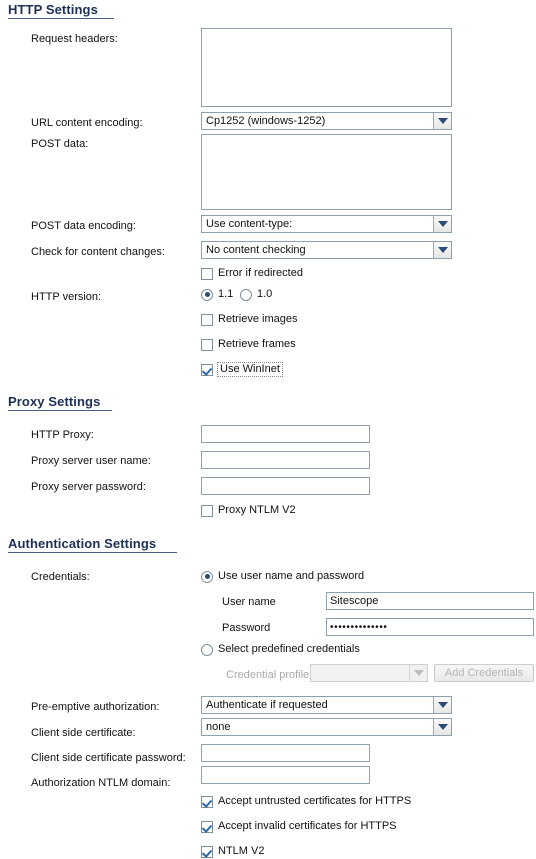  I want to click on checkbox-proxy-ntlm-v2: Proxy NTLM V2, so click(248, 510).